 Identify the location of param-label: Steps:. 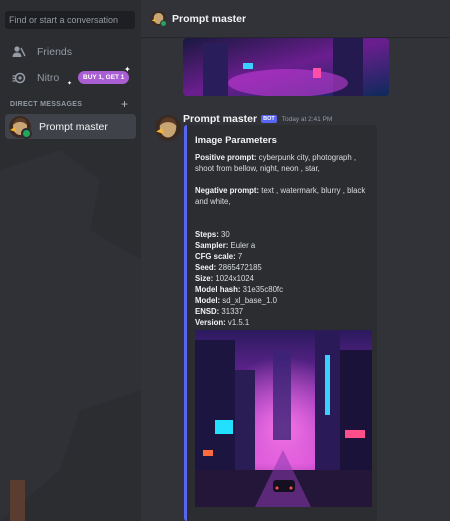
(207, 234).